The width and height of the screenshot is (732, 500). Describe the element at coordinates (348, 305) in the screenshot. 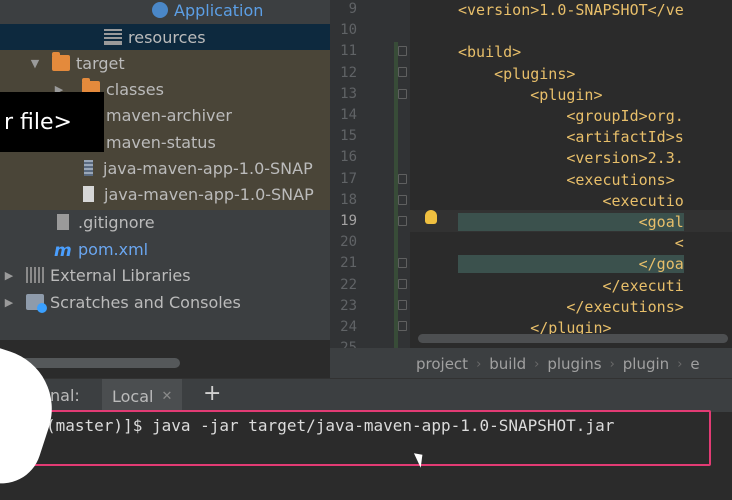

I see `line-number: 23` at that location.